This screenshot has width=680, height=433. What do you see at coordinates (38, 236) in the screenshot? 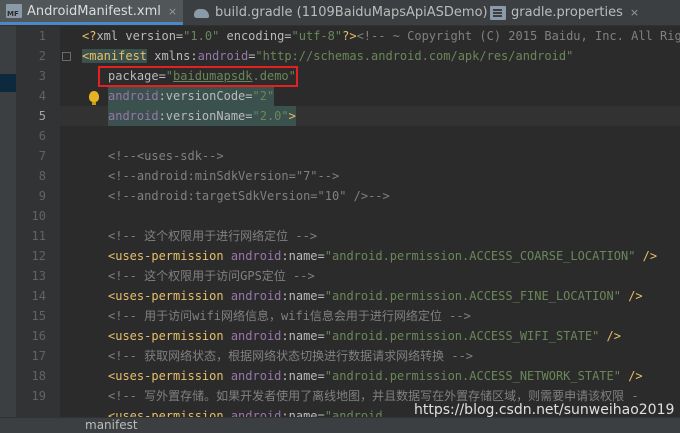
I see `line-number: 11` at bounding box center [38, 236].